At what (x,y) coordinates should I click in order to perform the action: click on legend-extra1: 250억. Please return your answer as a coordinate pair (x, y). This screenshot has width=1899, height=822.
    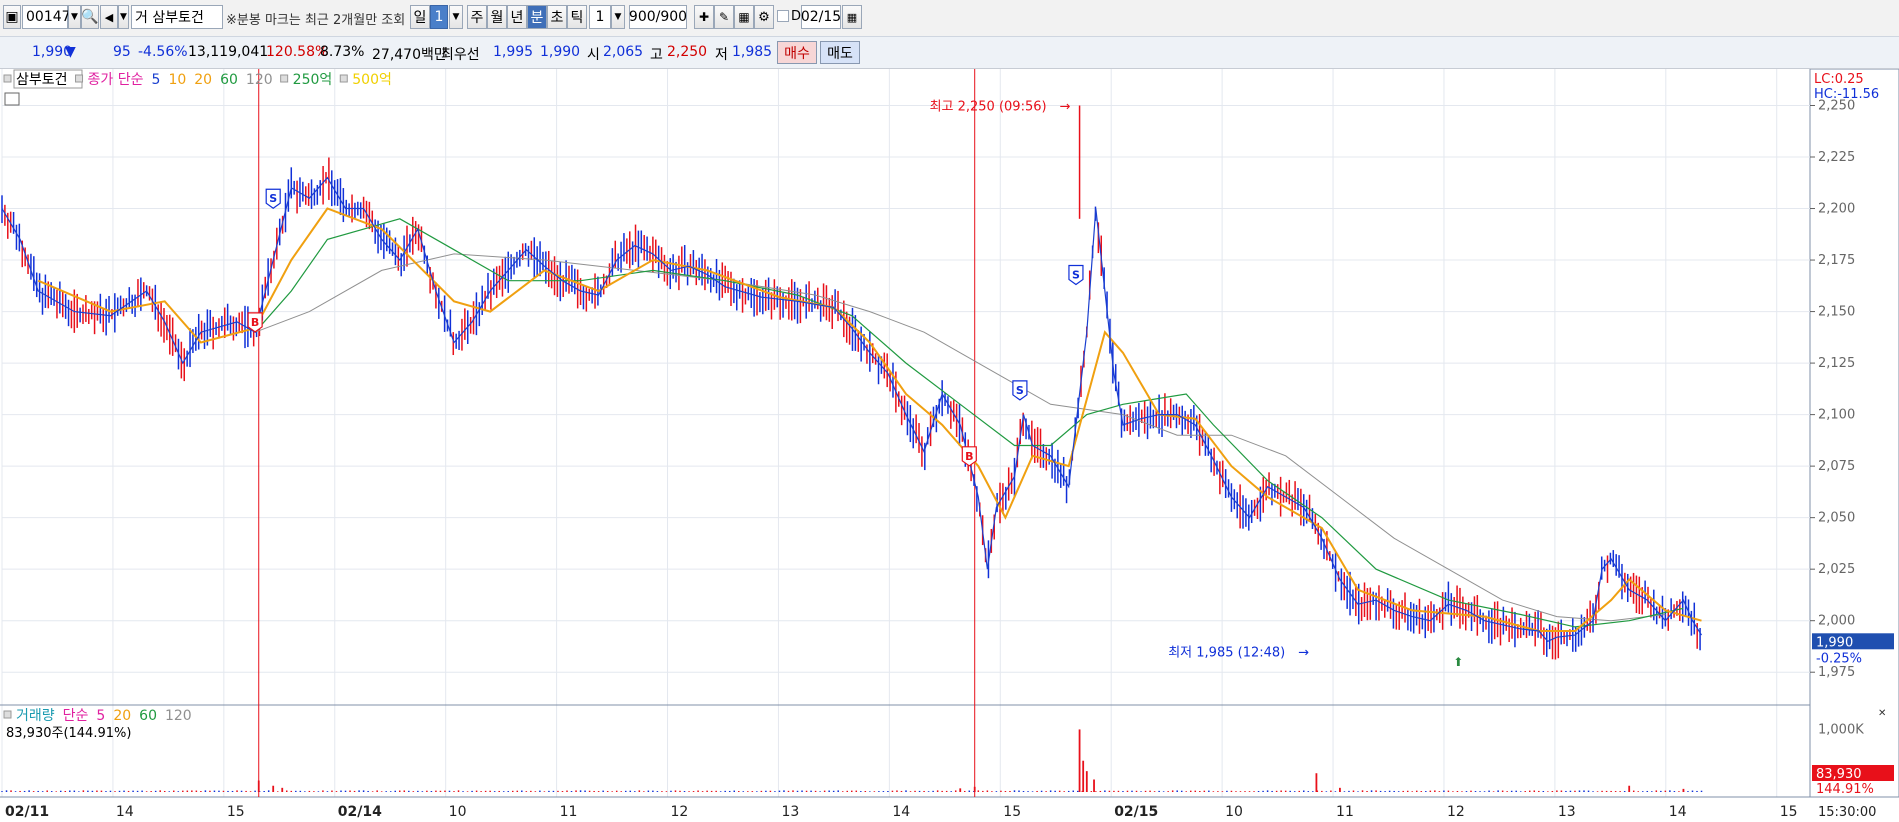
    Looking at the image, I should click on (313, 80).